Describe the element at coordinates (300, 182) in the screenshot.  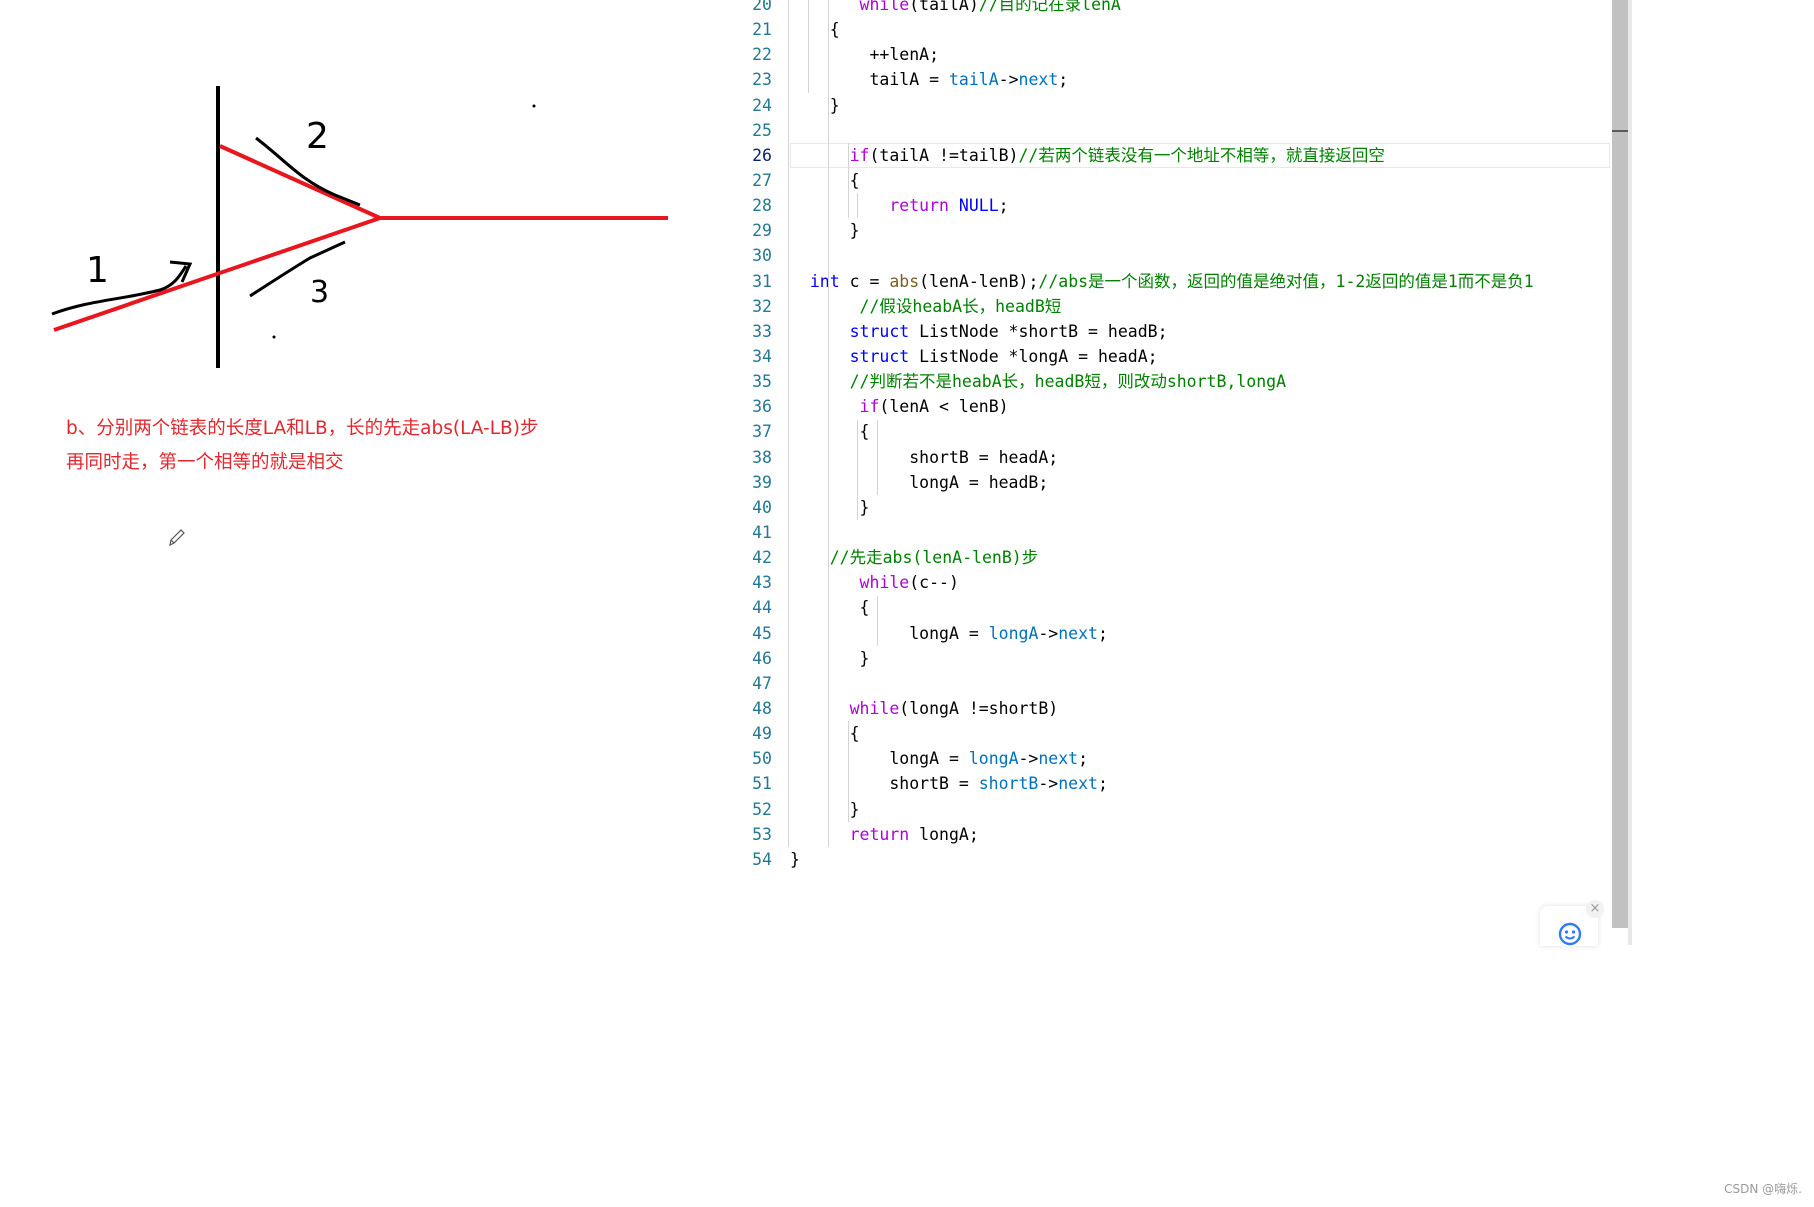
I see `sketch-list-a-path` at that location.